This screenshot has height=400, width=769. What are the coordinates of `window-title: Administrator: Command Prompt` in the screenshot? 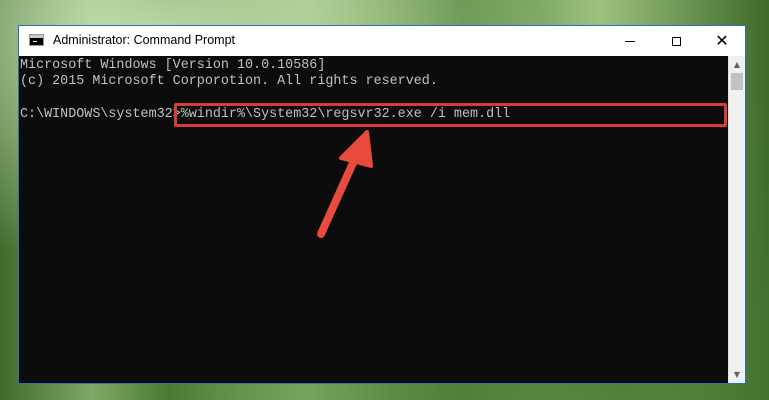 It's located at (144, 40).